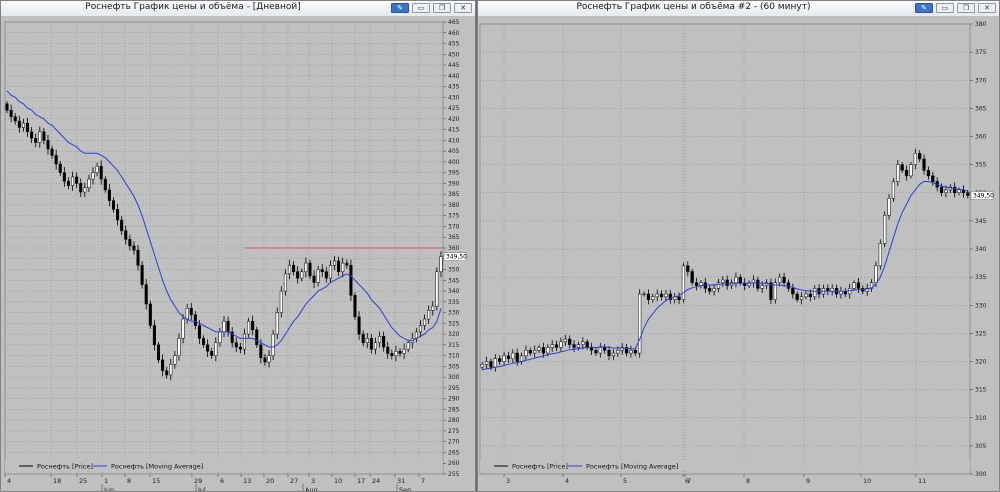 This screenshot has width=1000, height=492. What do you see at coordinates (405, 488) in the screenshot?
I see `x-month-label: Sep` at bounding box center [405, 488].